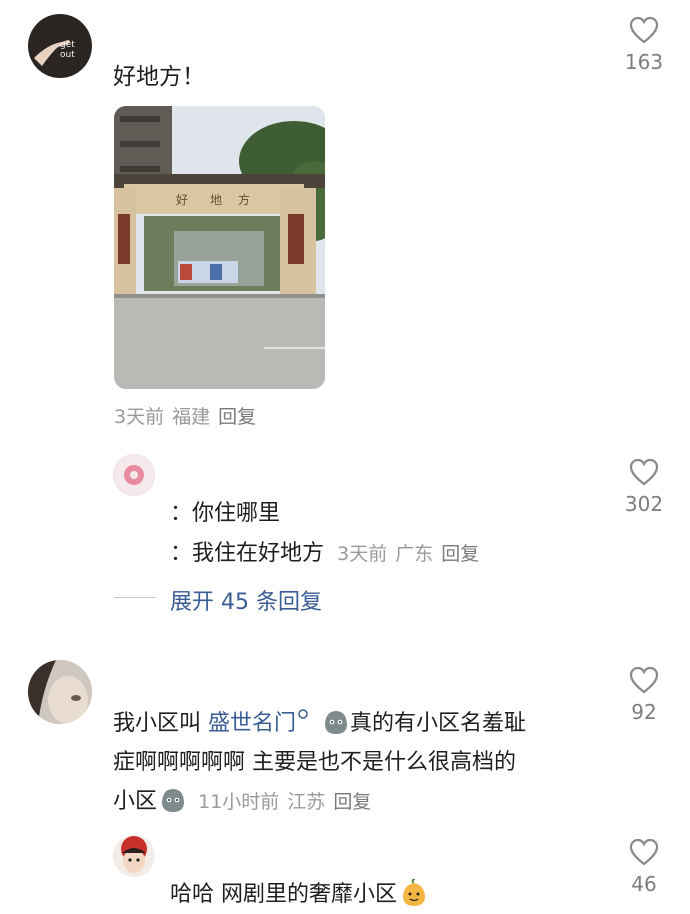 The width and height of the screenshot is (690, 914). Describe the element at coordinates (644, 45) in the screenshot. I see `like-button: 163` at that location.